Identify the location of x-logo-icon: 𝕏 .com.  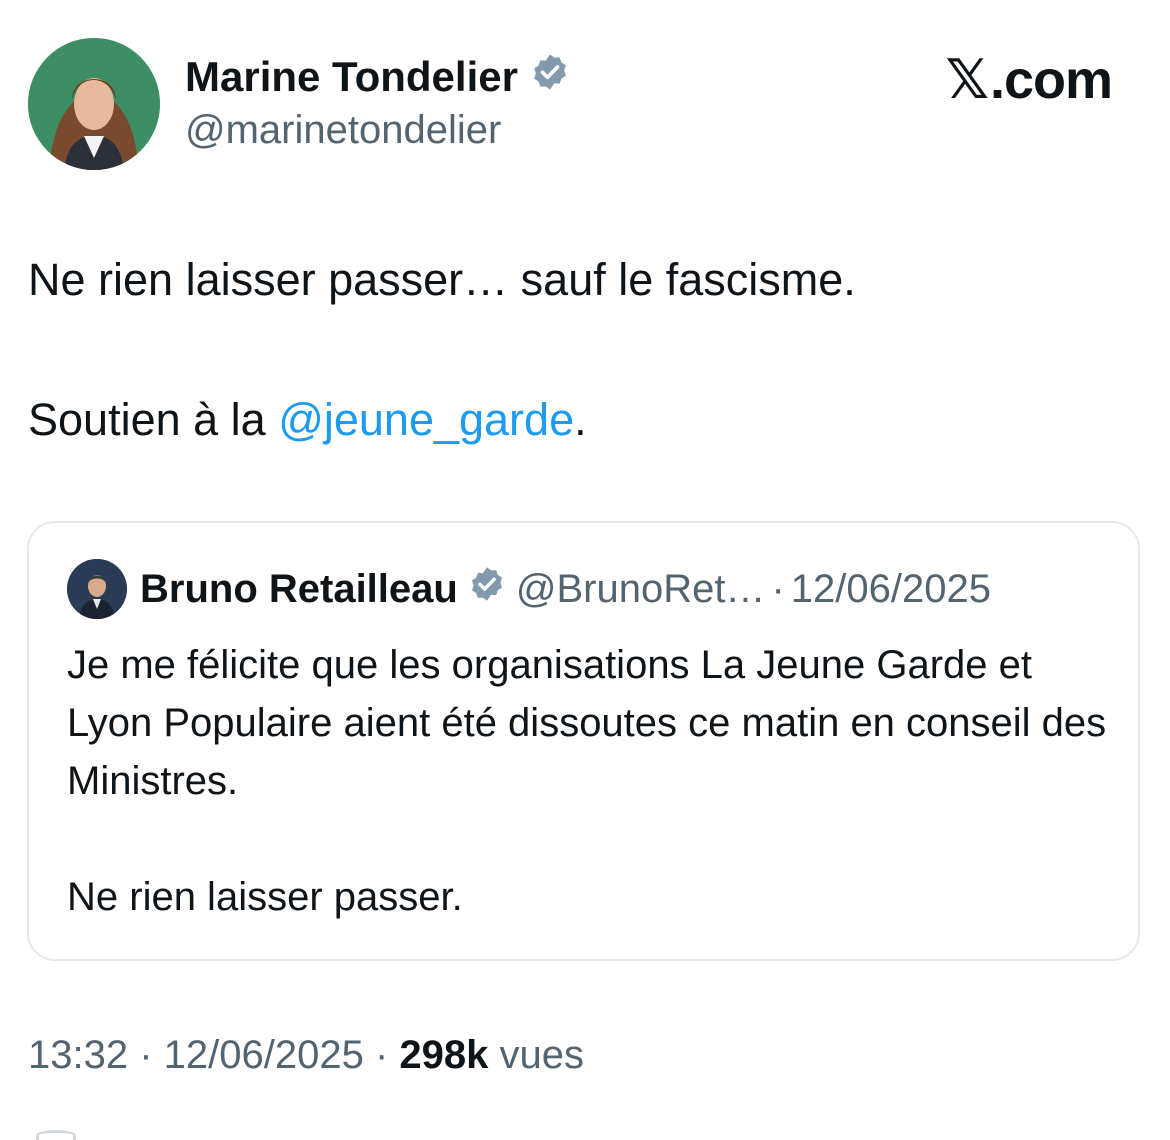
(1029, 79).